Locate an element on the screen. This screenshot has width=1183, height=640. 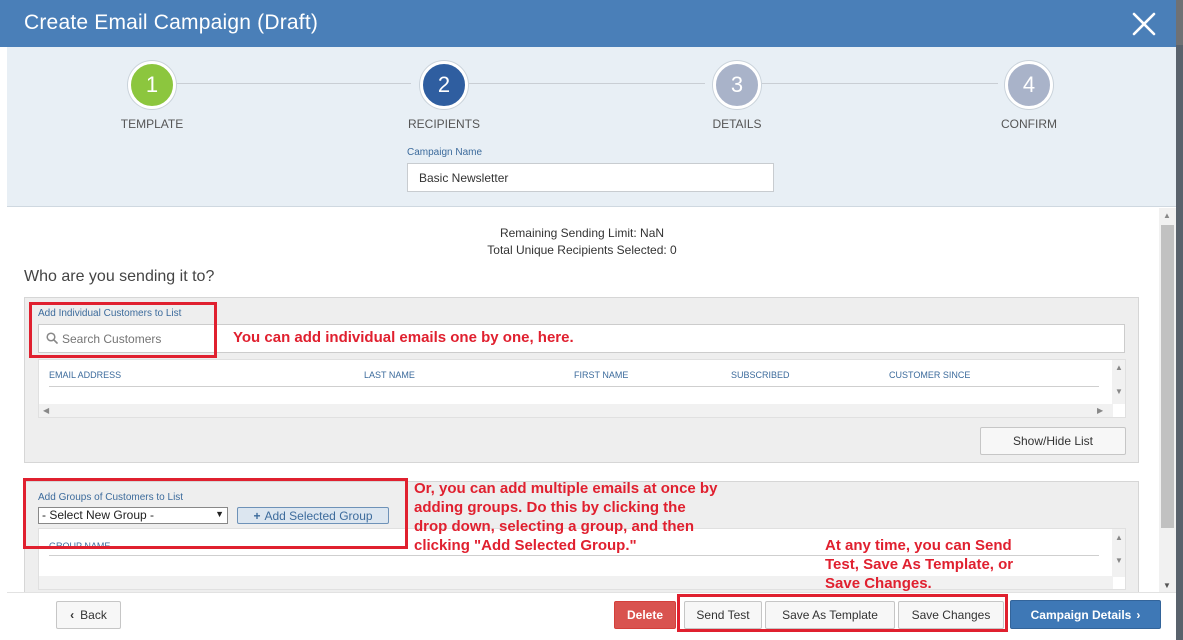
modal-title: Create Email Campaign (Draft) is located at coordinates (171, 22).